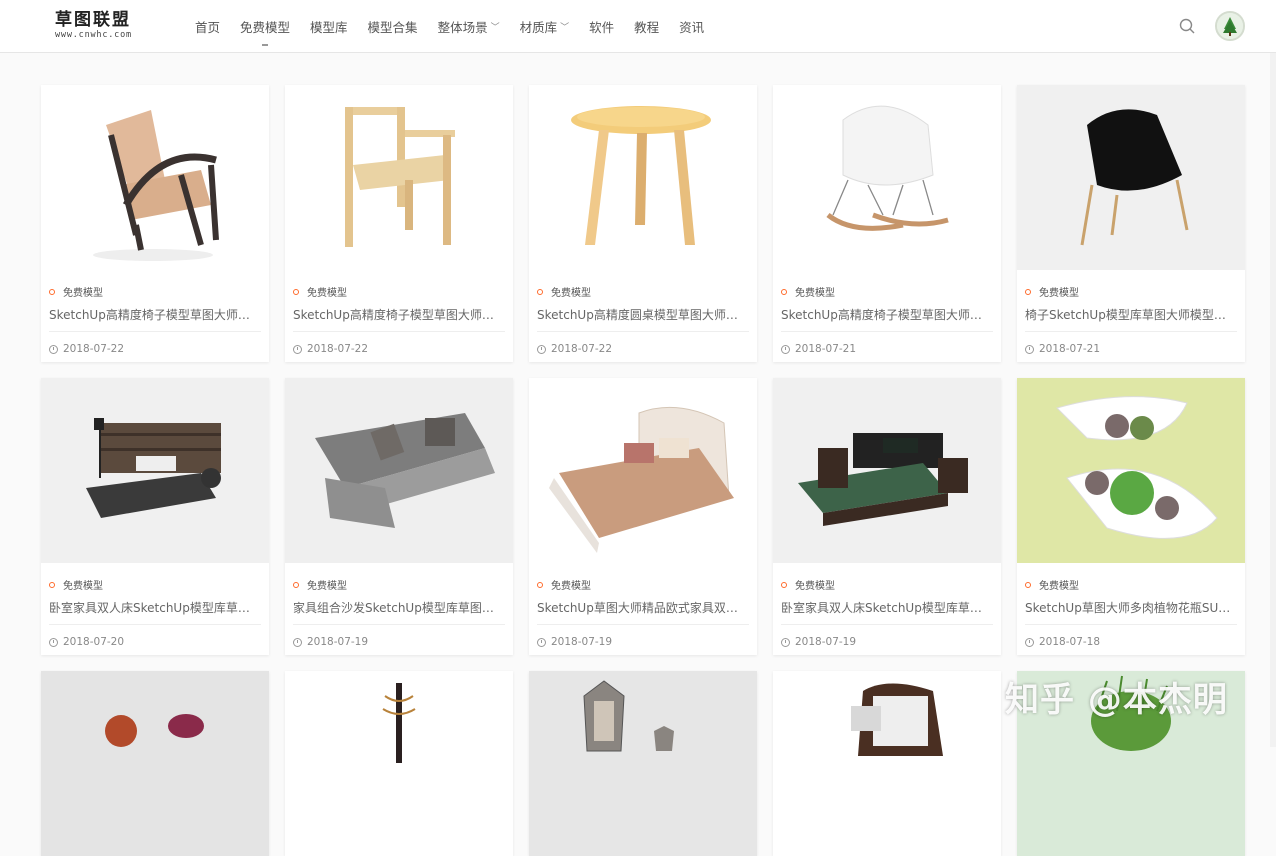 This screenshot has width=1276, height=856. I want to click on model-title: SketchUp草图大师多肉植物花瓶SU模型下载, so click(1131, 607).